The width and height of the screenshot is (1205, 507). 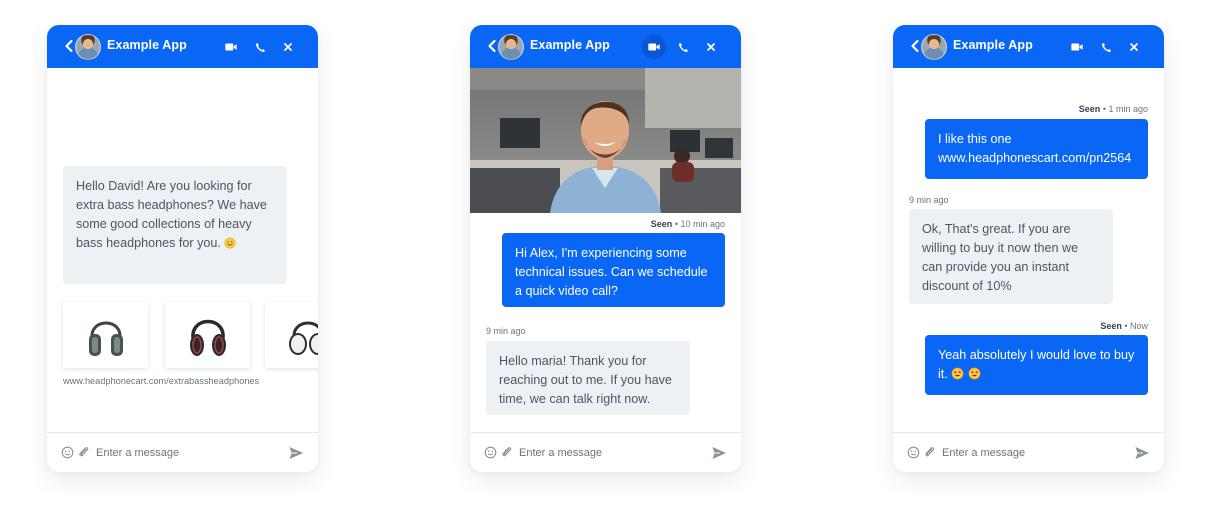 I want to click on smiling-face-emoji-icon, so click(x=230, y=243).